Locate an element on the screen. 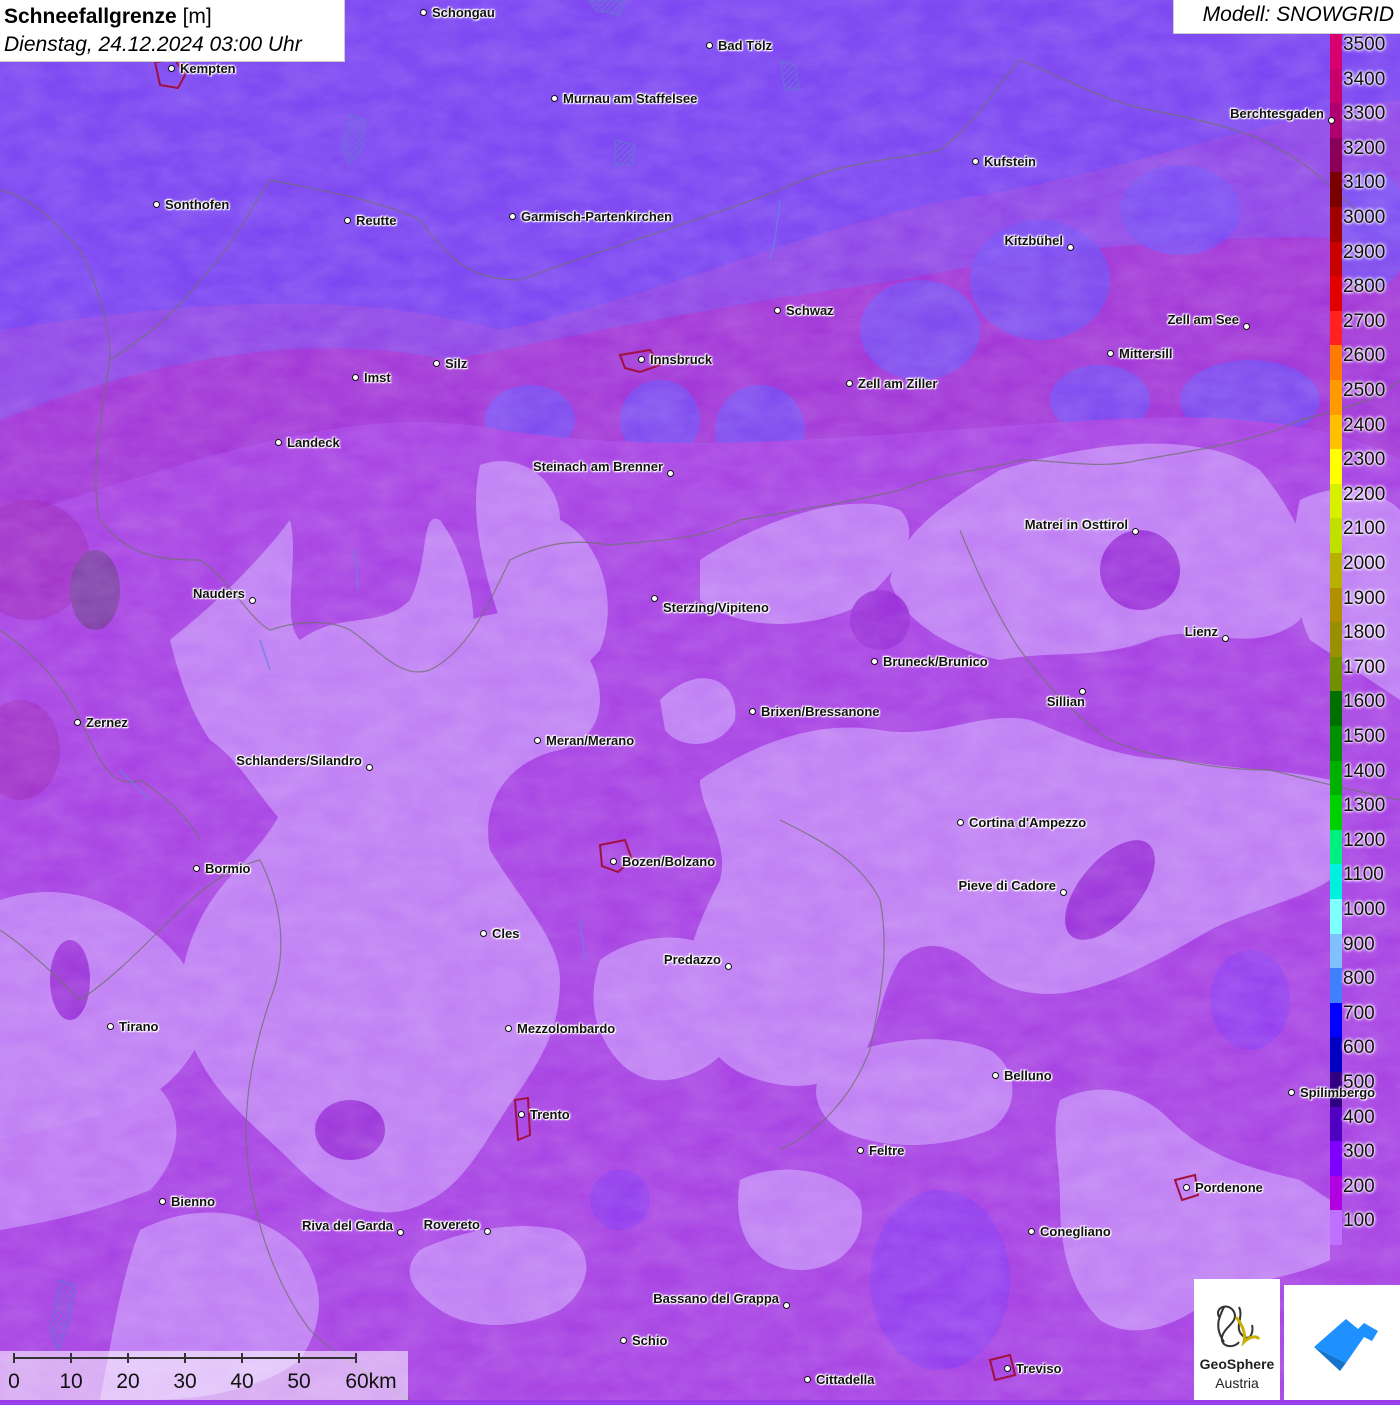  scale-tick-label: 0 is located at coordinates (14, 1381).